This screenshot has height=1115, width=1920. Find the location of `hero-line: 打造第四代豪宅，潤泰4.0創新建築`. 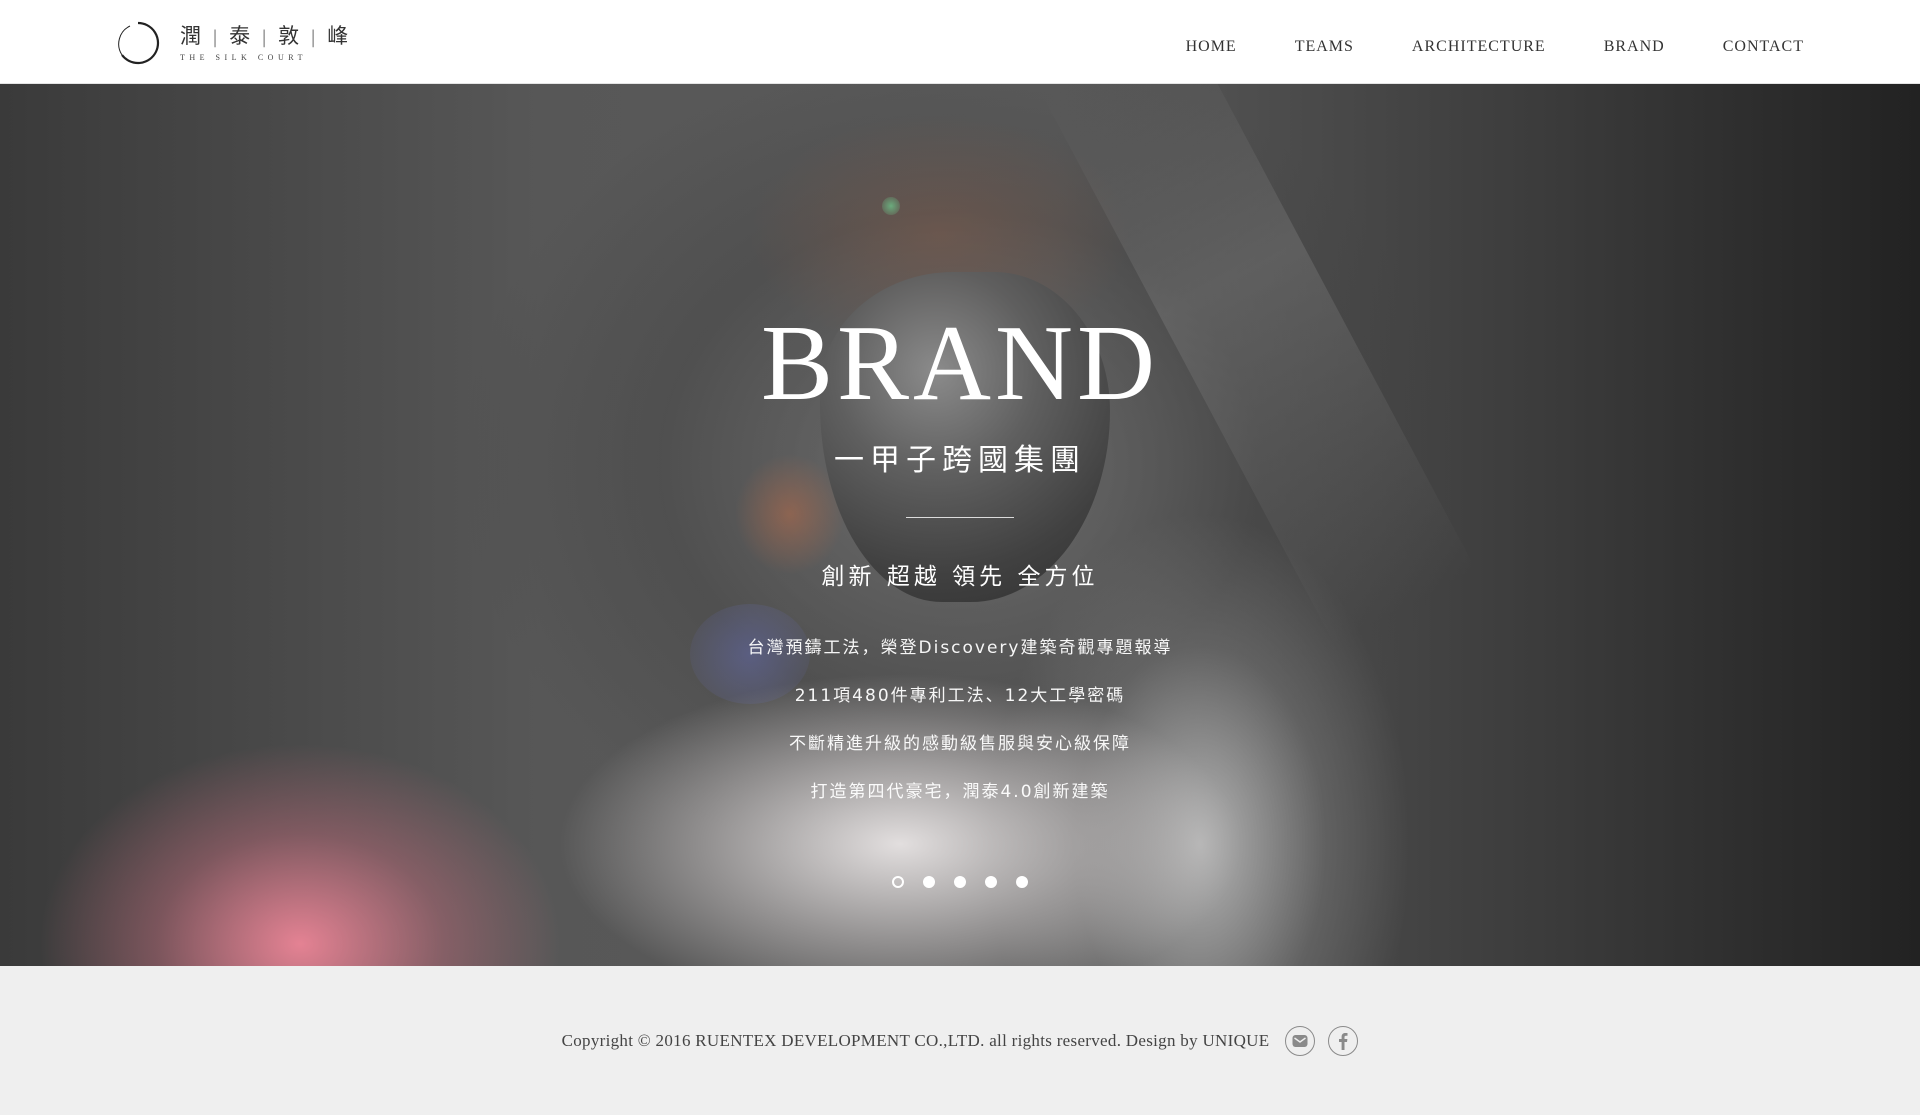

hero-line: 打造第四代豪宅，潤泰4.0創新建築 is located at coordinates (960, 792).